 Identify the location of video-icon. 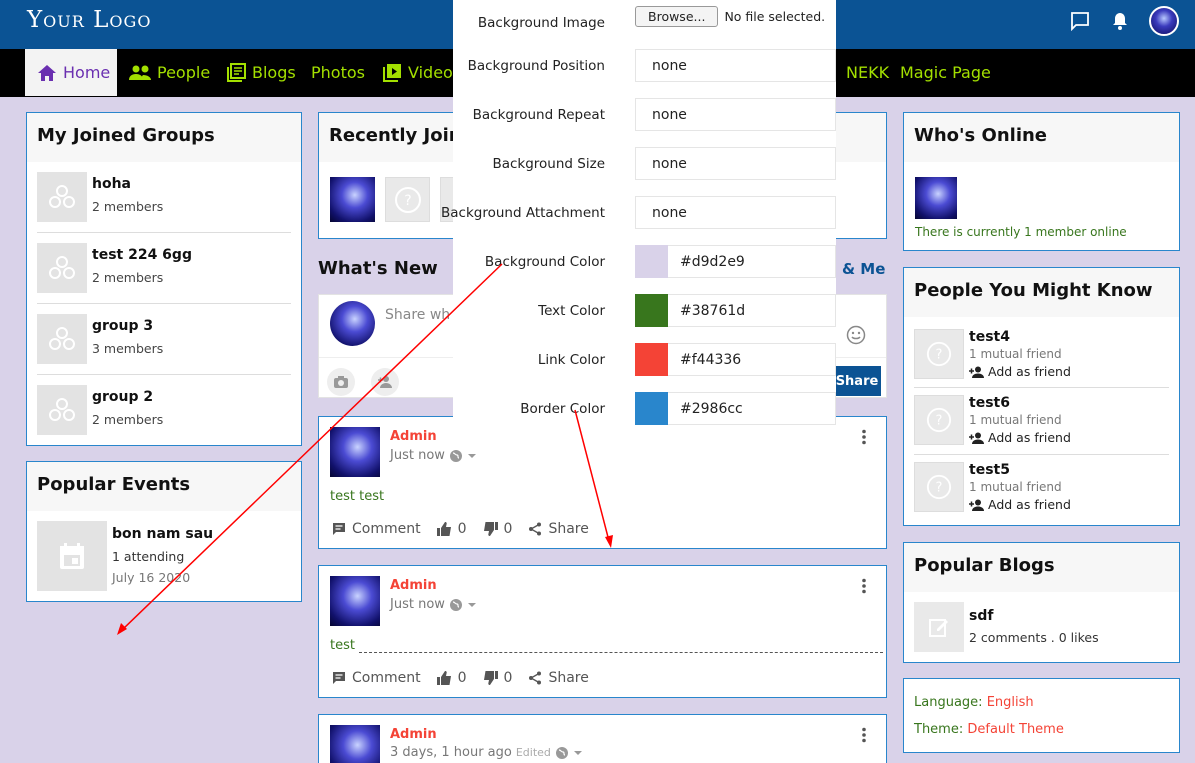
(392, 73).